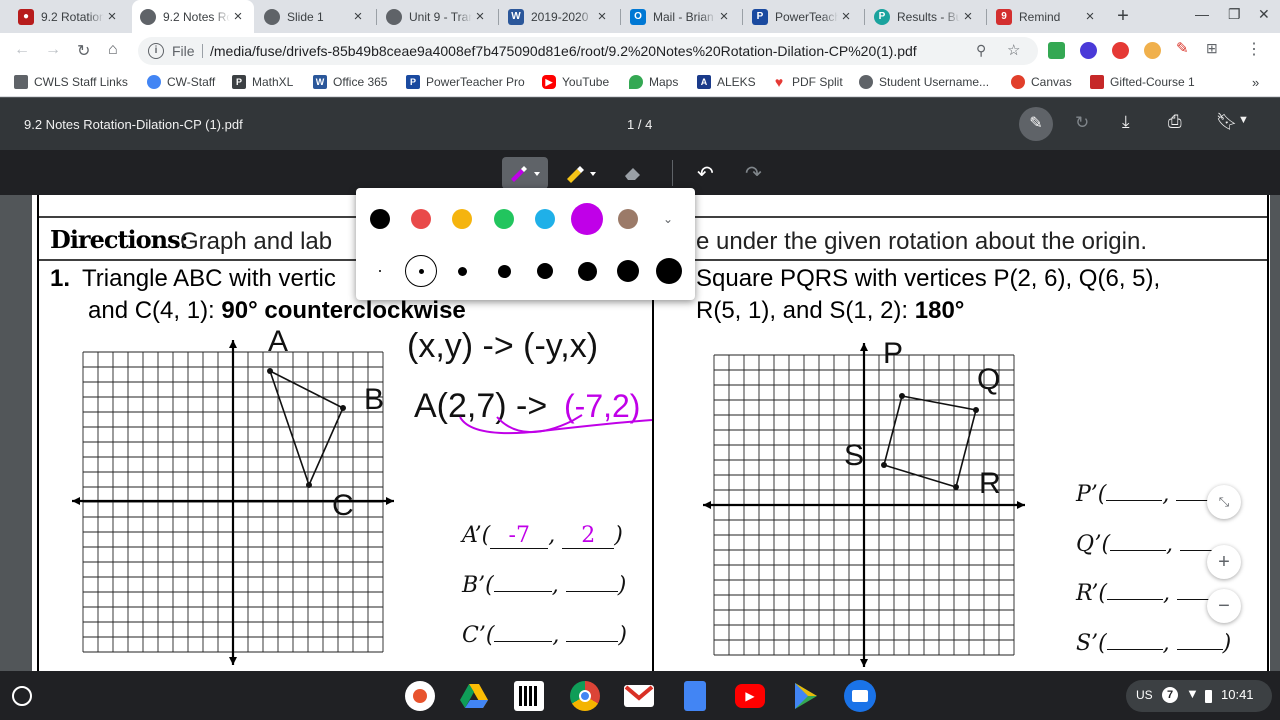 This screenshot has width=1280, height=720. Describe the element at coordinates (805, 696) in the screenshot. I see `app-play-store-icon` at that location.